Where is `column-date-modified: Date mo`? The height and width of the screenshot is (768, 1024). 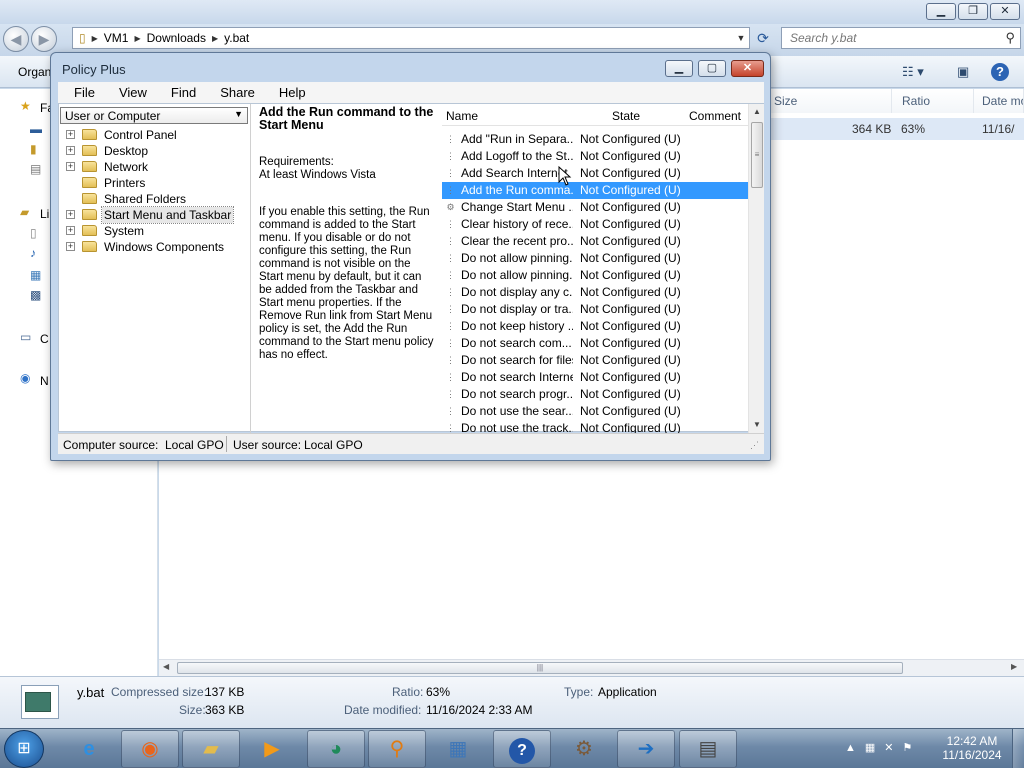
column-date-modified: Date mo is located at coordinates (999, 101).